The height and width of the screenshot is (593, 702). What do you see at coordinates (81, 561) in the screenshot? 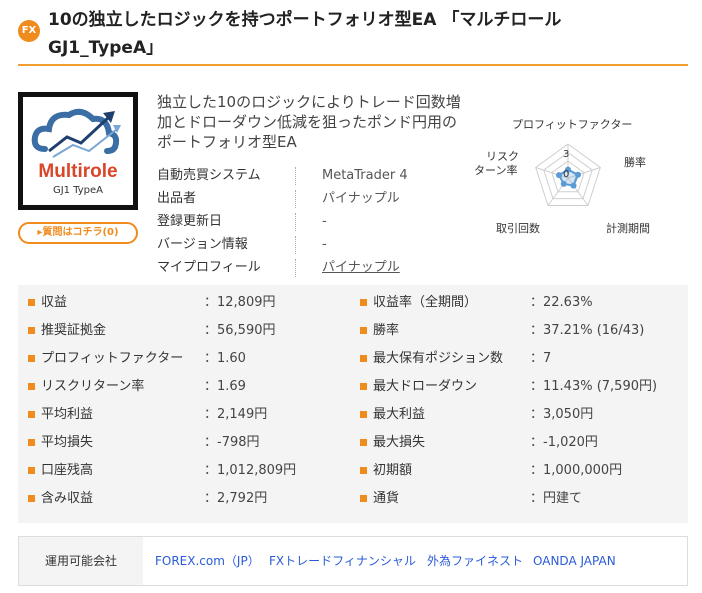
I see `companies-label: 運用可能会社` at bounding box center [81, 561].